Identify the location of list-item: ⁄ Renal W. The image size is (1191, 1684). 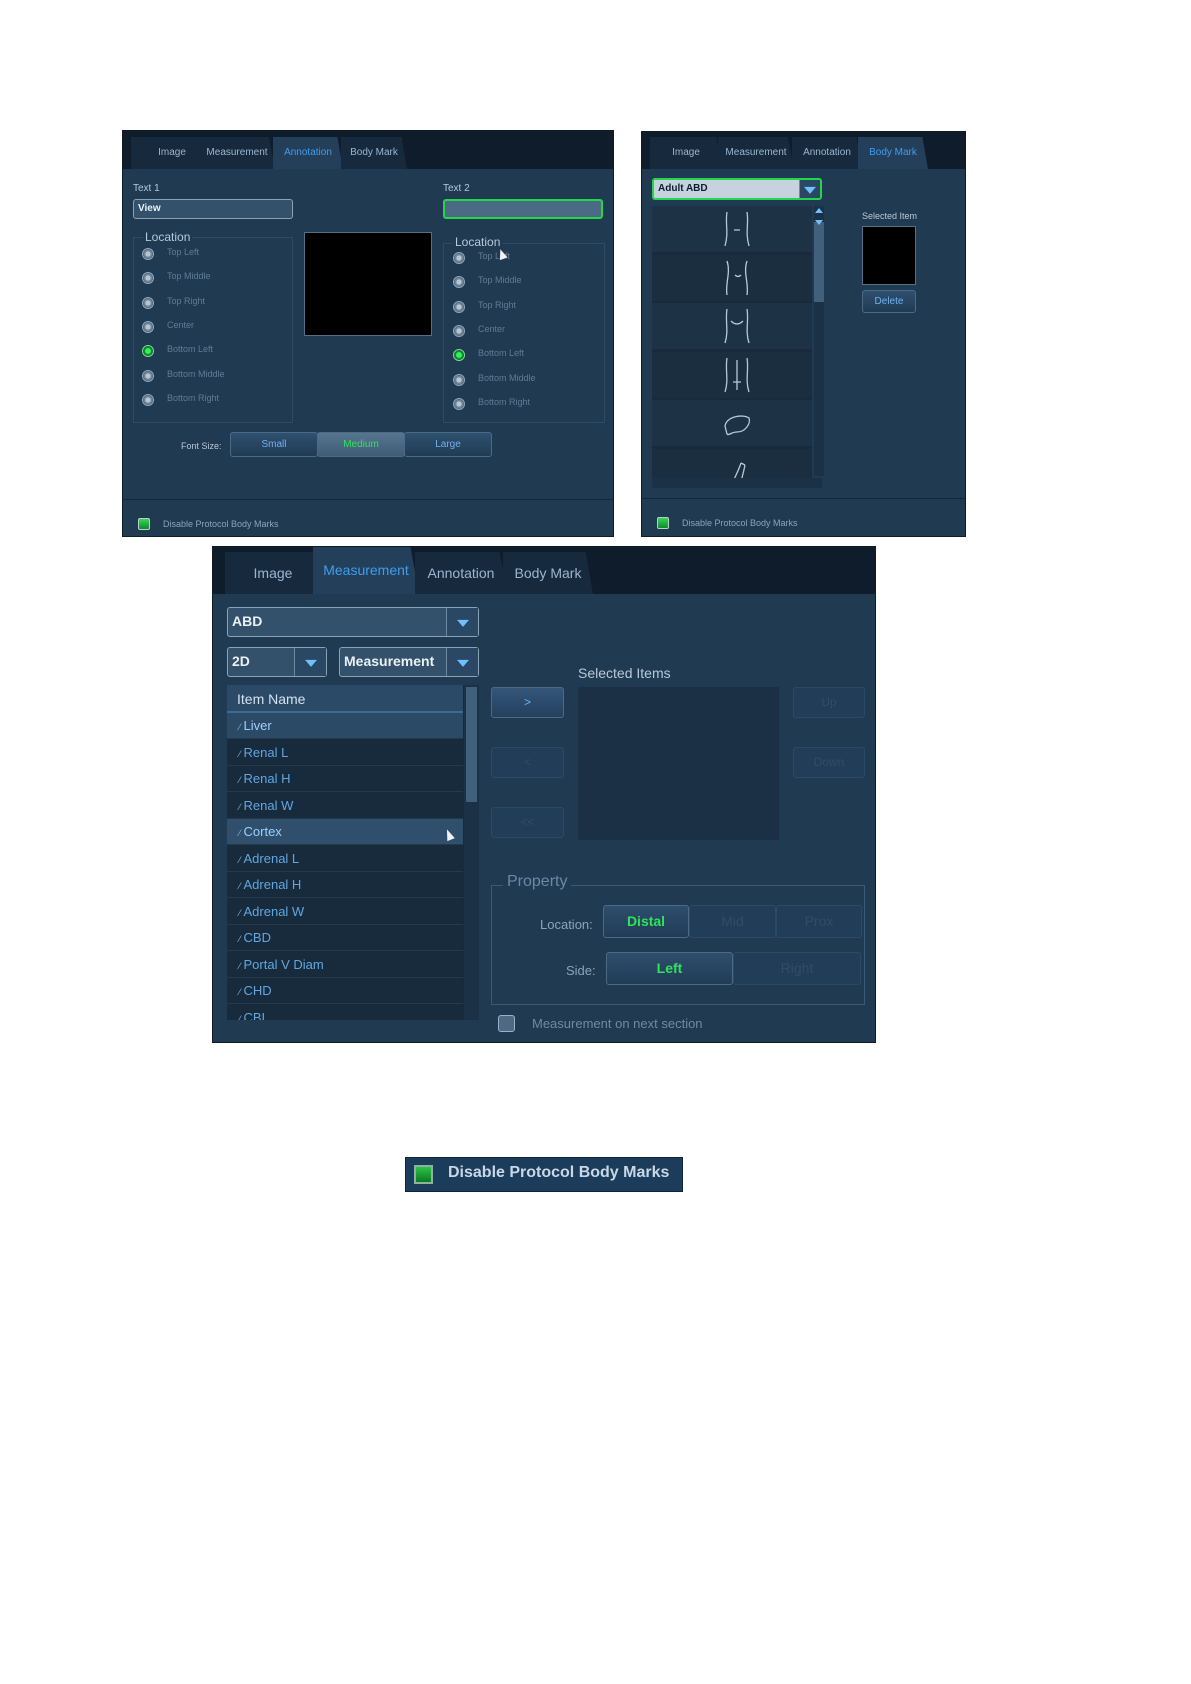
(345, 805).